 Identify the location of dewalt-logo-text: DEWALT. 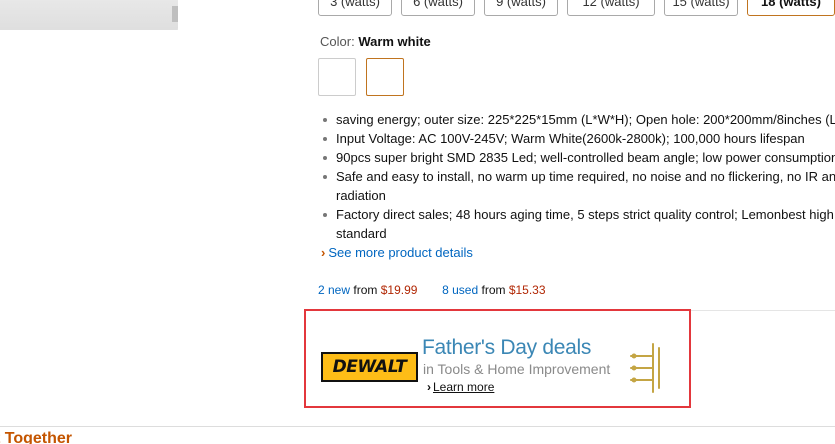
(369, 367).